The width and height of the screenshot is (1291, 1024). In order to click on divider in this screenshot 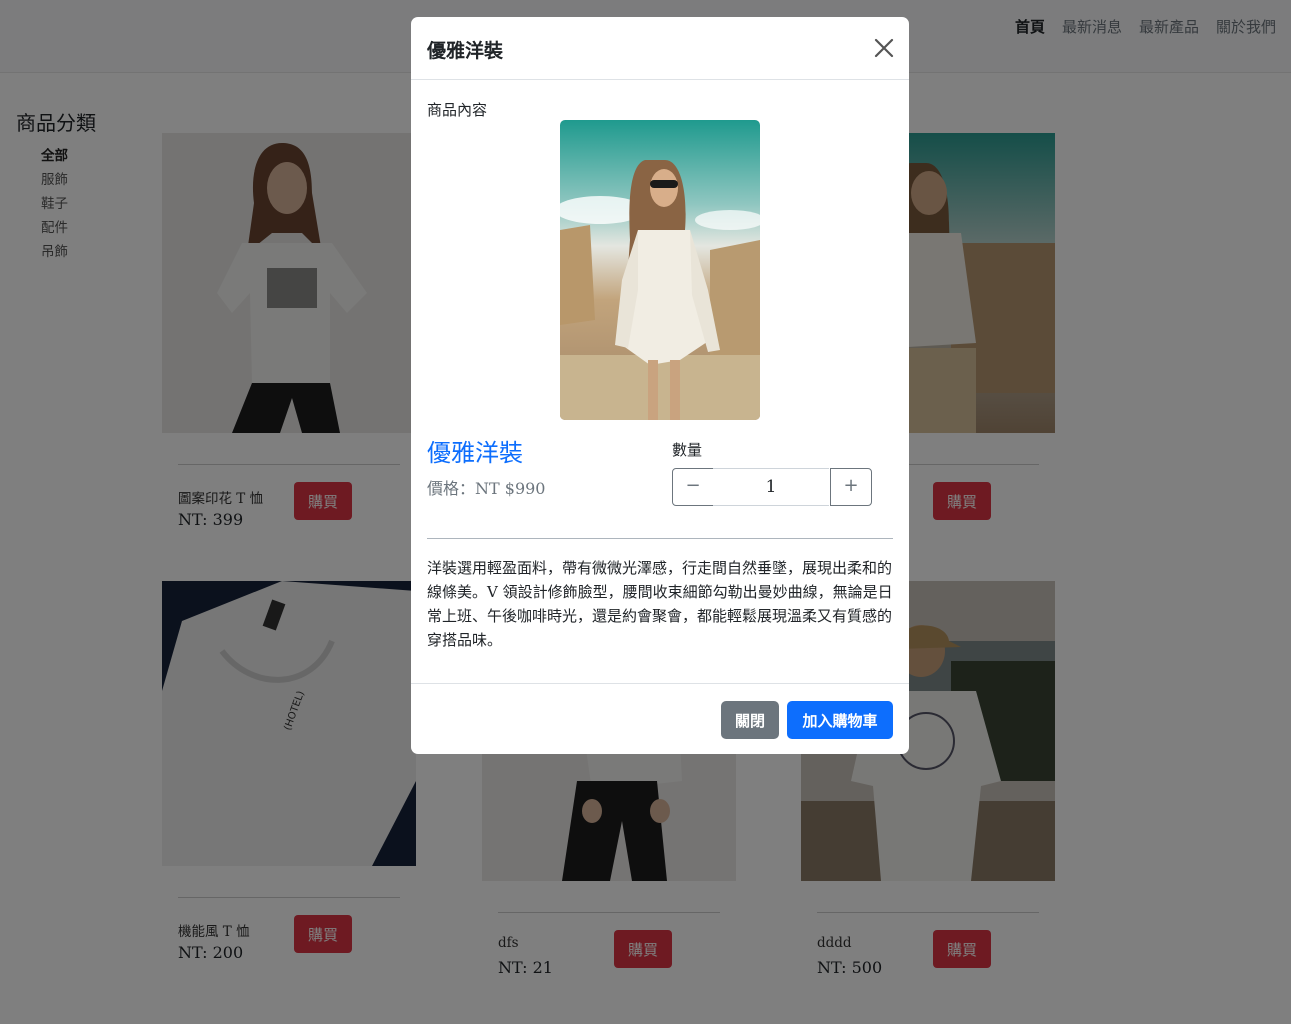, I will do `click(660, 538)`.